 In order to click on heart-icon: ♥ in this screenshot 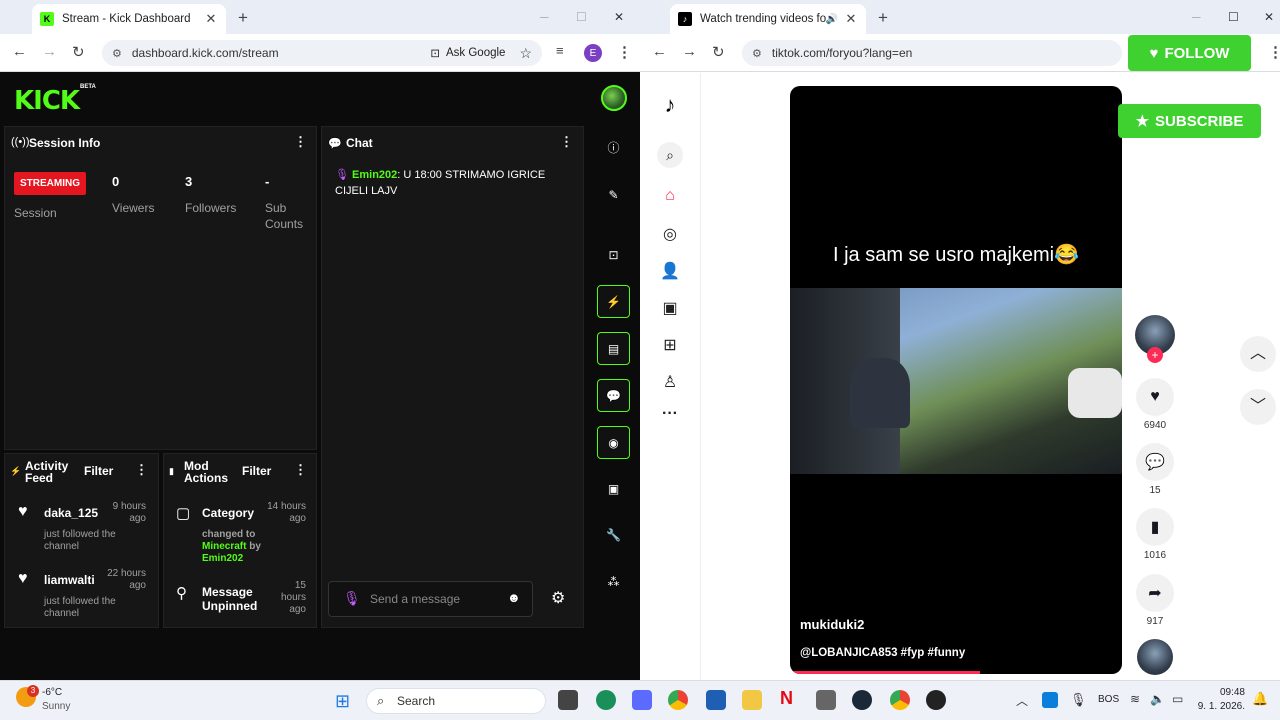, I will do `click(1155, 397)`.